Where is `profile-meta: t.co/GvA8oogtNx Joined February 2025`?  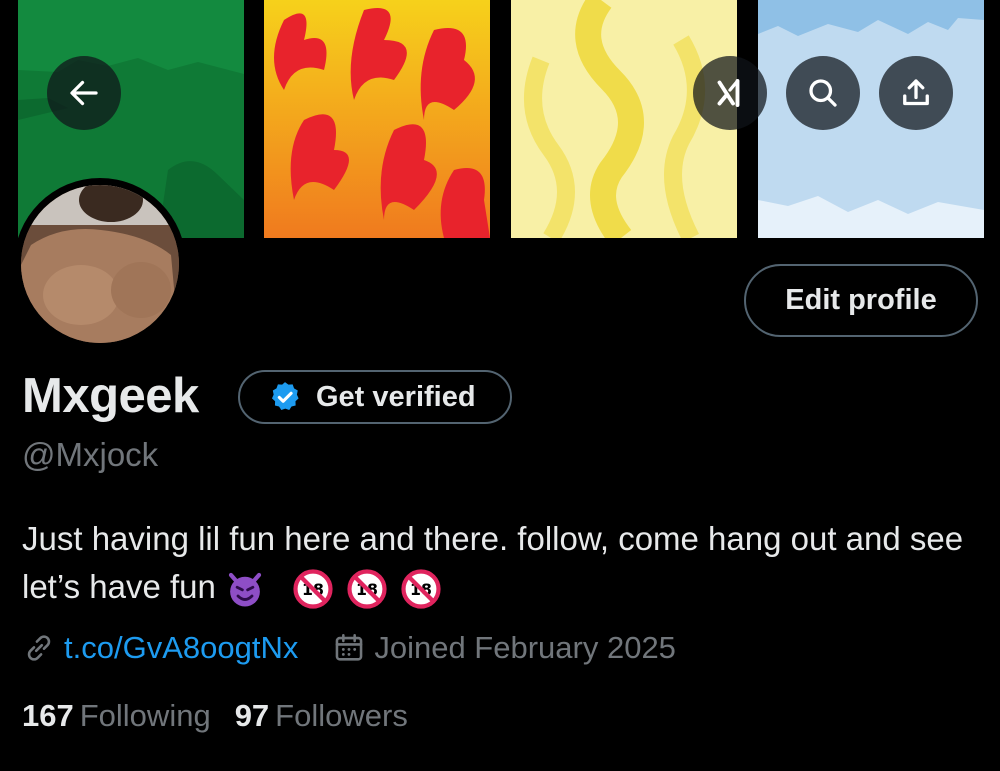
profile-meta: t.co/GvA8oogtNx Joined February 2025 is located at coordinates (349, 648).